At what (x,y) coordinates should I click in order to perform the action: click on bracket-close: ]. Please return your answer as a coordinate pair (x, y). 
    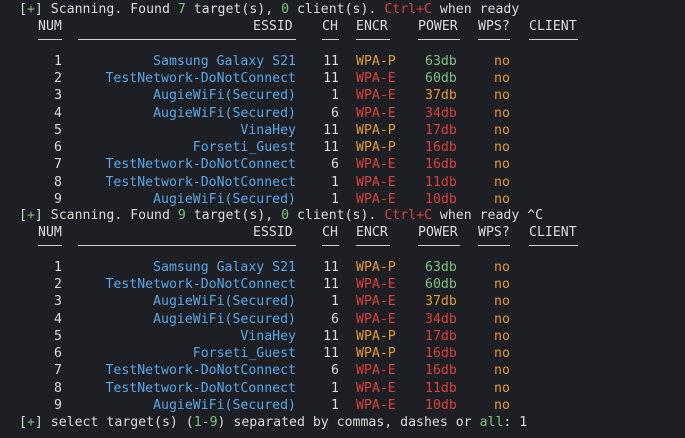
    Looking at the image, I should click on (38, 422).